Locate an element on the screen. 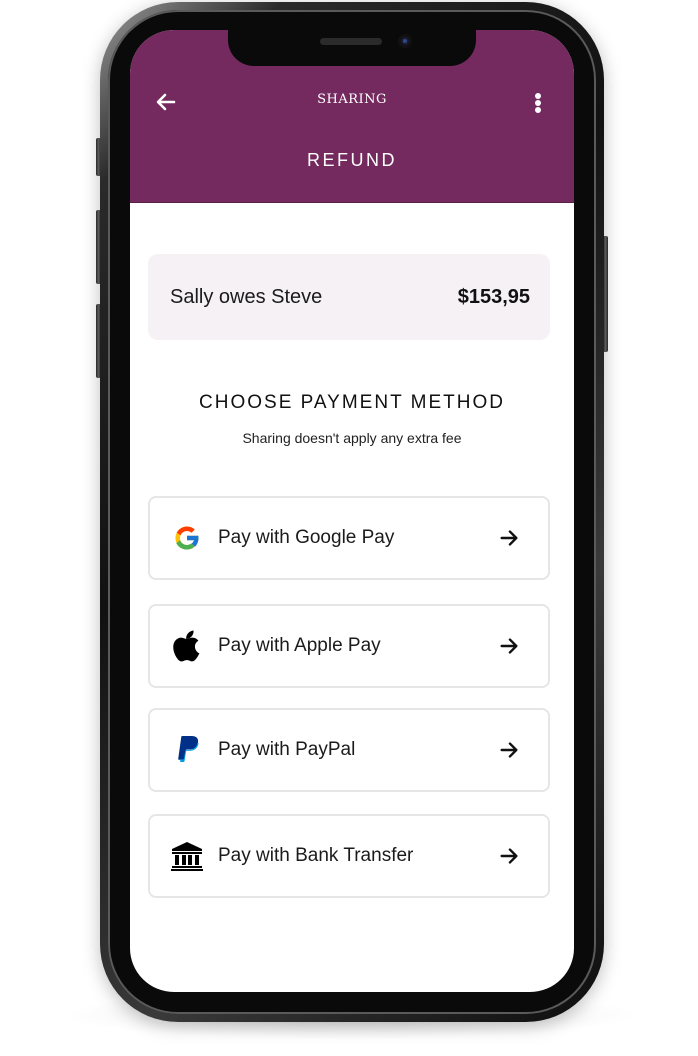 The height and width of the screenshot is (1056, 698). app-title: SHARING is located at coordinates (352, 99).